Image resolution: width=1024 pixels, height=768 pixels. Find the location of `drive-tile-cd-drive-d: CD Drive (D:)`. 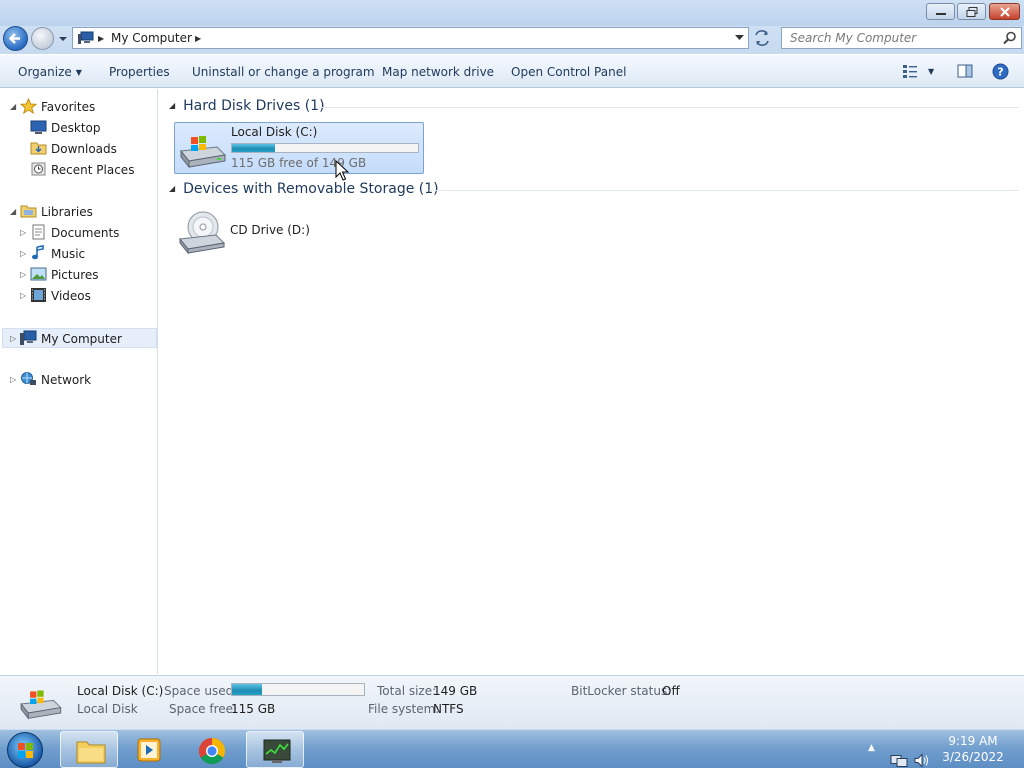

drive-tile-cd-drive-d: CD Drive (D:) is located at coordinates (299, 231).